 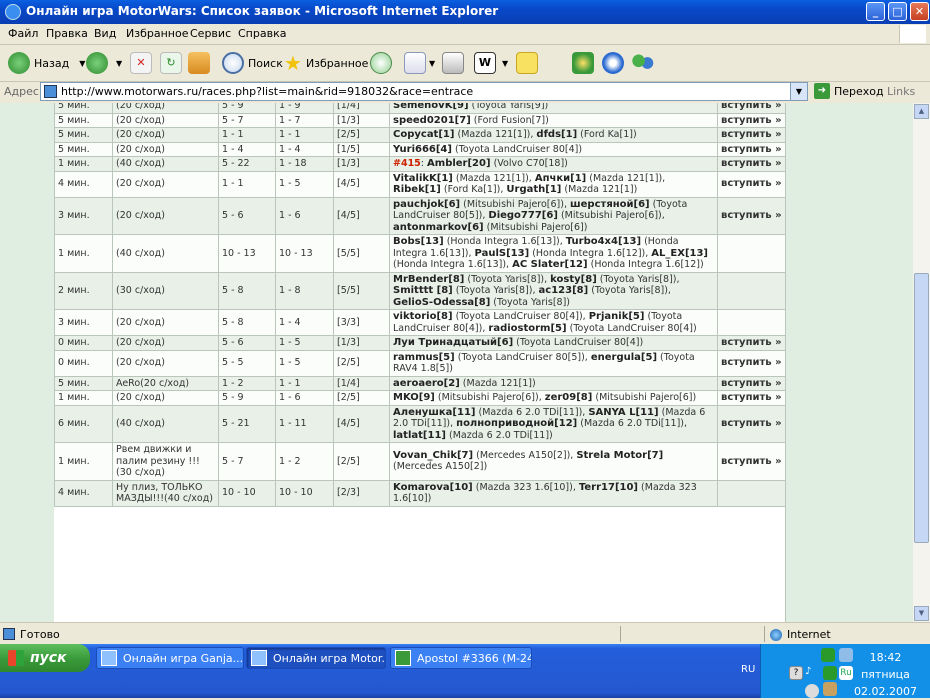 I want to click on racer-name: speed0201[7], so click(x=432, y=120).